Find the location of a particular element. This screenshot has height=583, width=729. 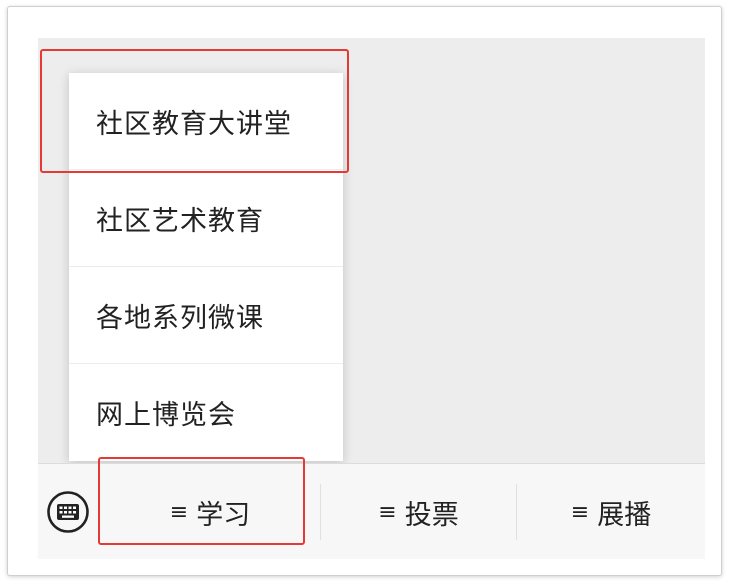

menu-item-label: 社区教育大讲堂 is located at coordinates (194, 124).